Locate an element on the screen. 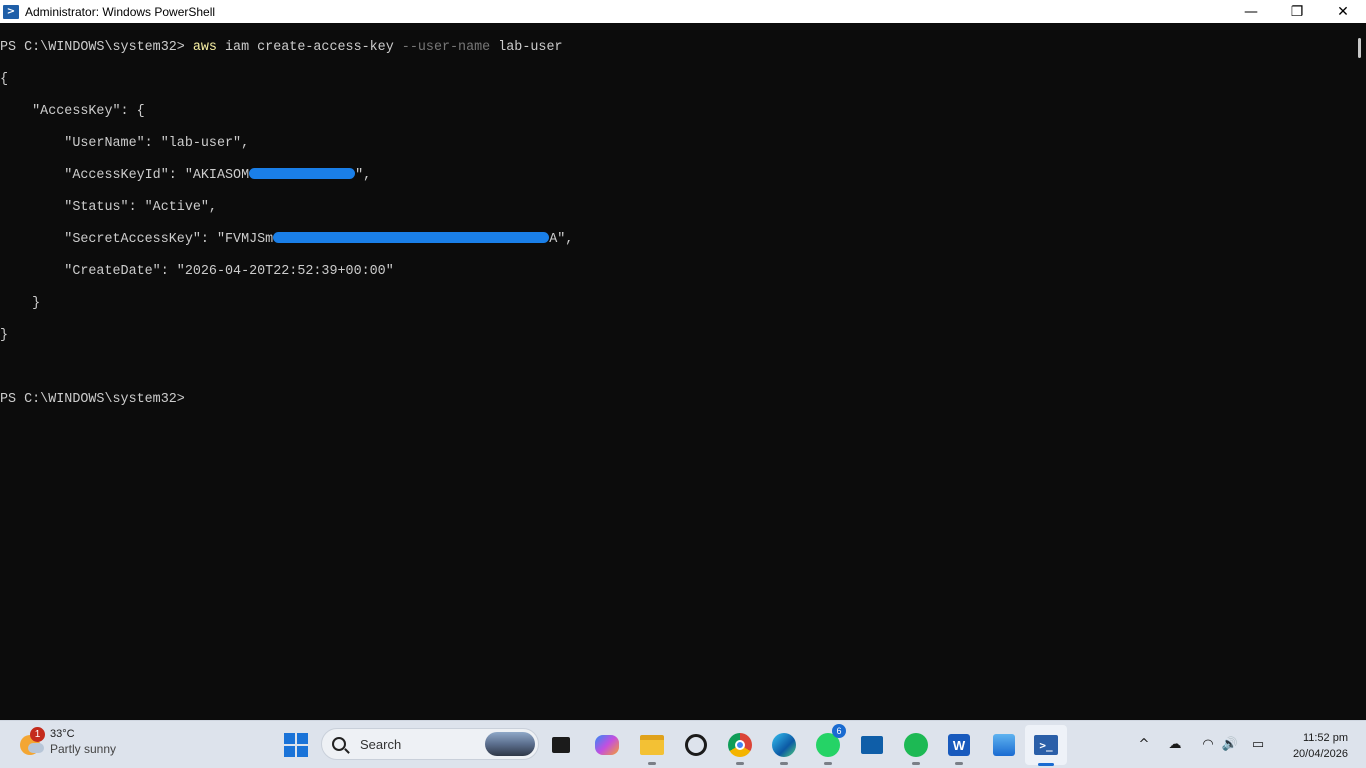 This screenshot has height=768, width=1366. output-line: "AccessKey": { is located at coordinates (72, 111).